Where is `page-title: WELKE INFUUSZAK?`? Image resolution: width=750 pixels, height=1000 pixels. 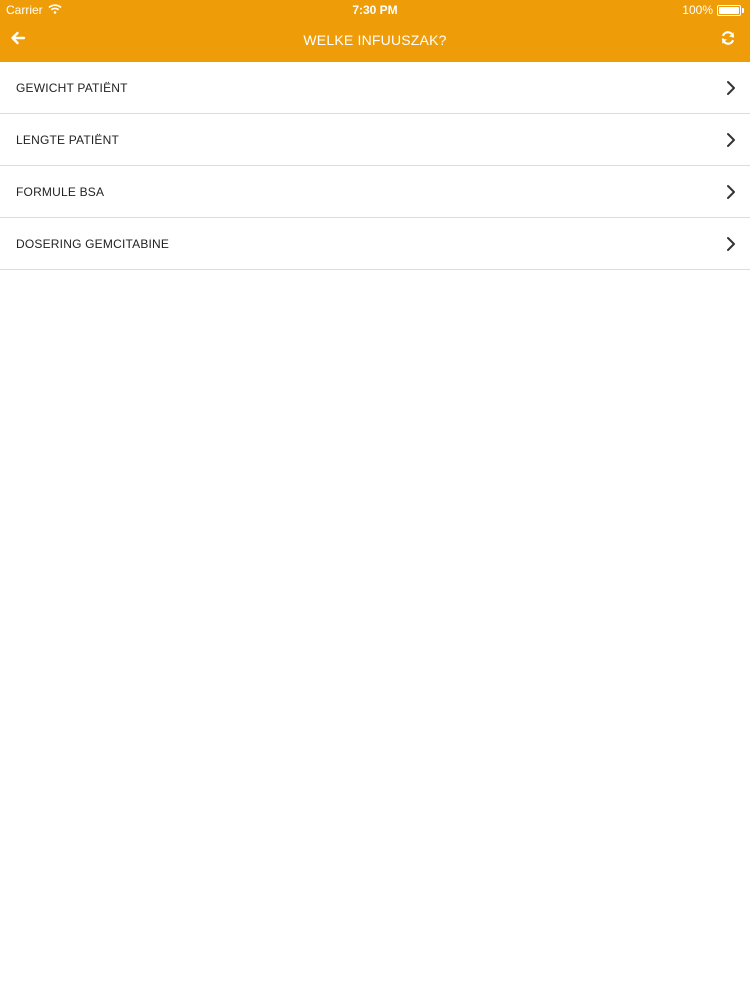 page-title: WELKE INFUUSZAK? is located at coordinates (375, 40).